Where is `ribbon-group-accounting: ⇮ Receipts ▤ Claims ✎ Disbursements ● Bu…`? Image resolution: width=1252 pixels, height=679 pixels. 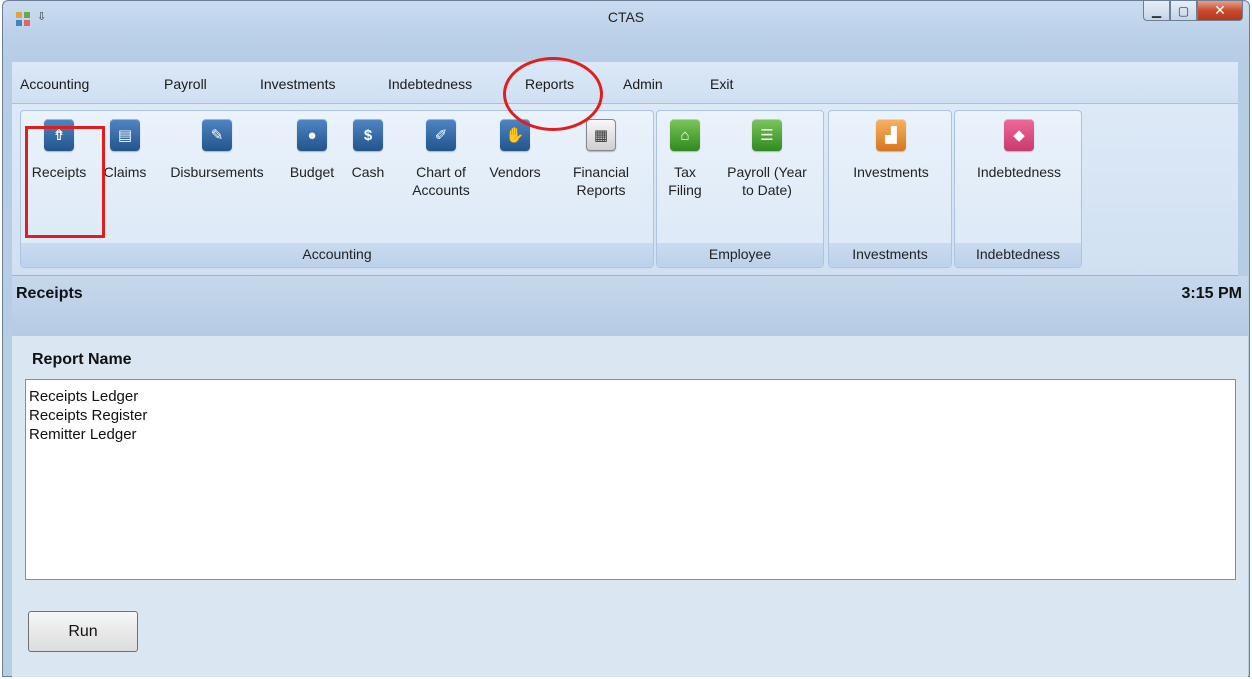 ribbon-group-accounting: ⇮ Receipts ▤ Claims ✎ Disbursements ● Bu… is located at coordinates (337, 189).